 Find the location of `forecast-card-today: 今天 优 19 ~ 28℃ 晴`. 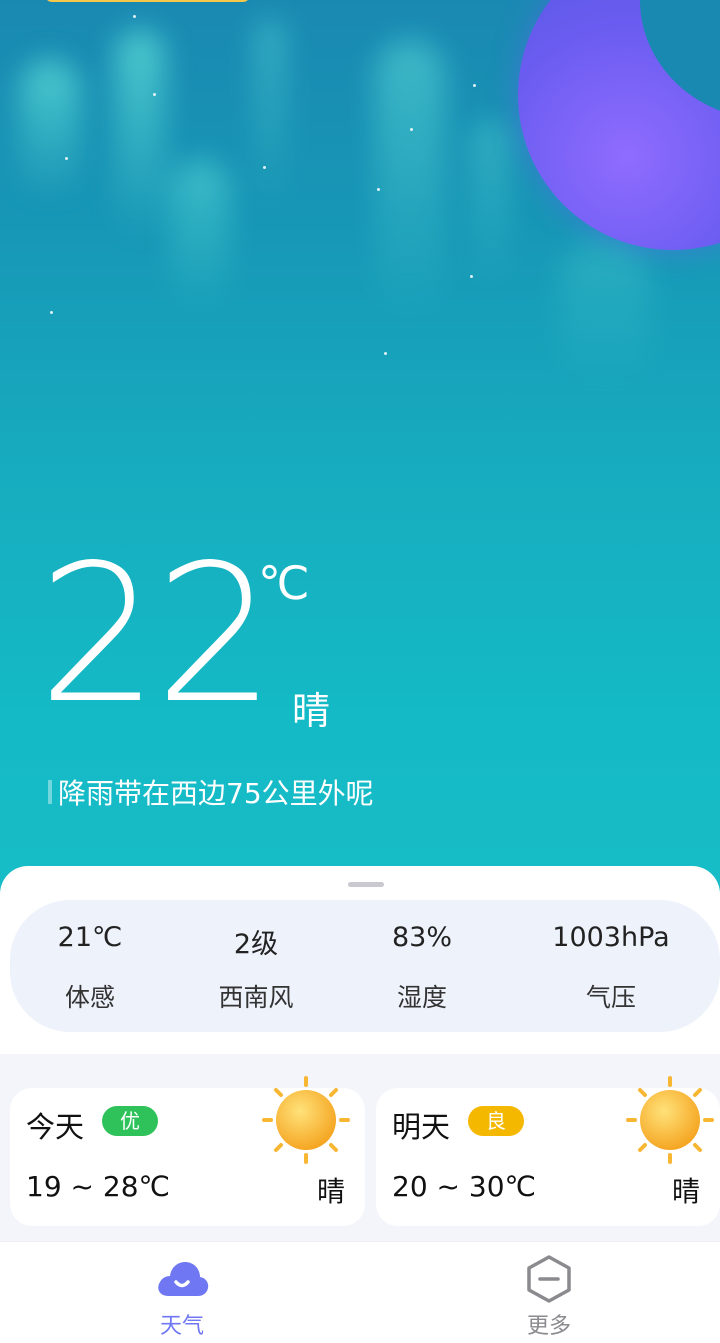

forecast-card-today: 今天 优 19 ~ 28℃ 晴 is located at coordinates (187, 1151).